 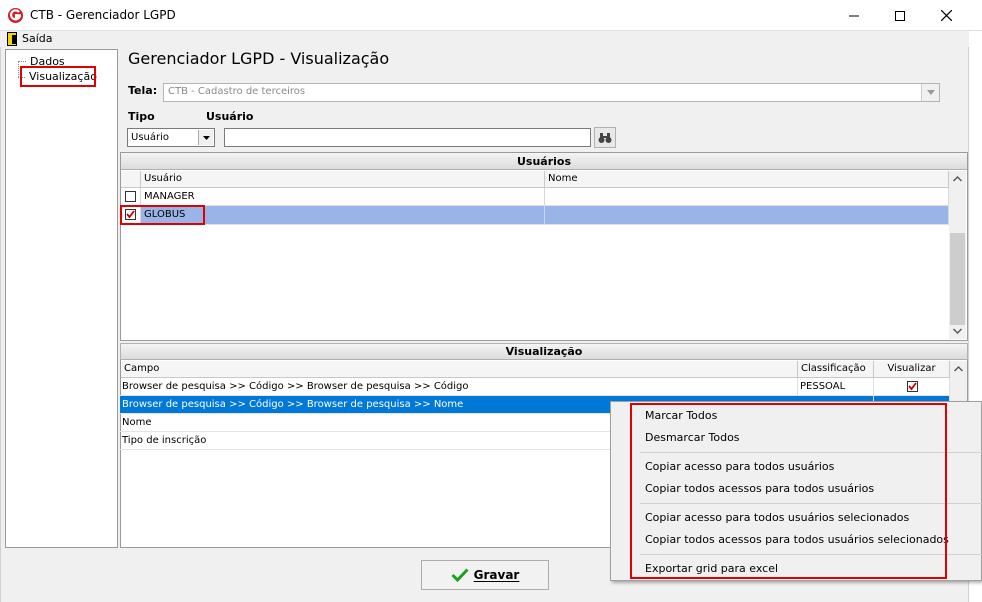 I want to click on visualizar-checkbox-checked, so click(x=912, y=386).